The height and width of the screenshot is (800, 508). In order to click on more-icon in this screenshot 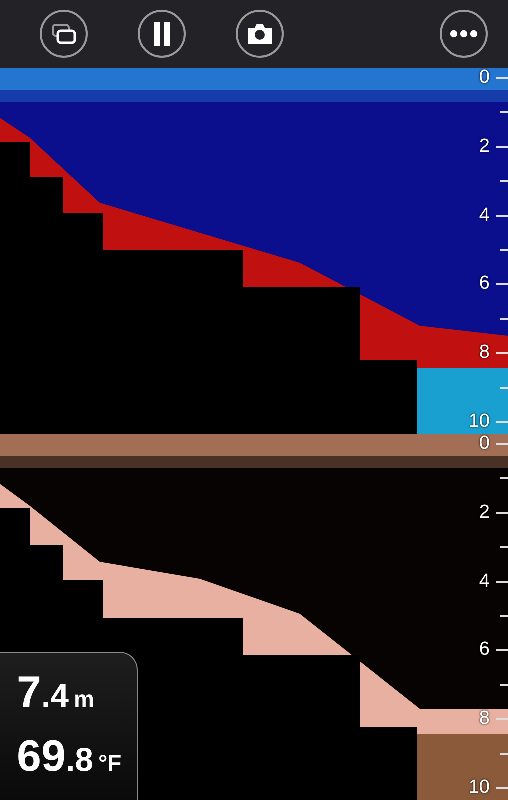, I will do `click(464, 34)`.